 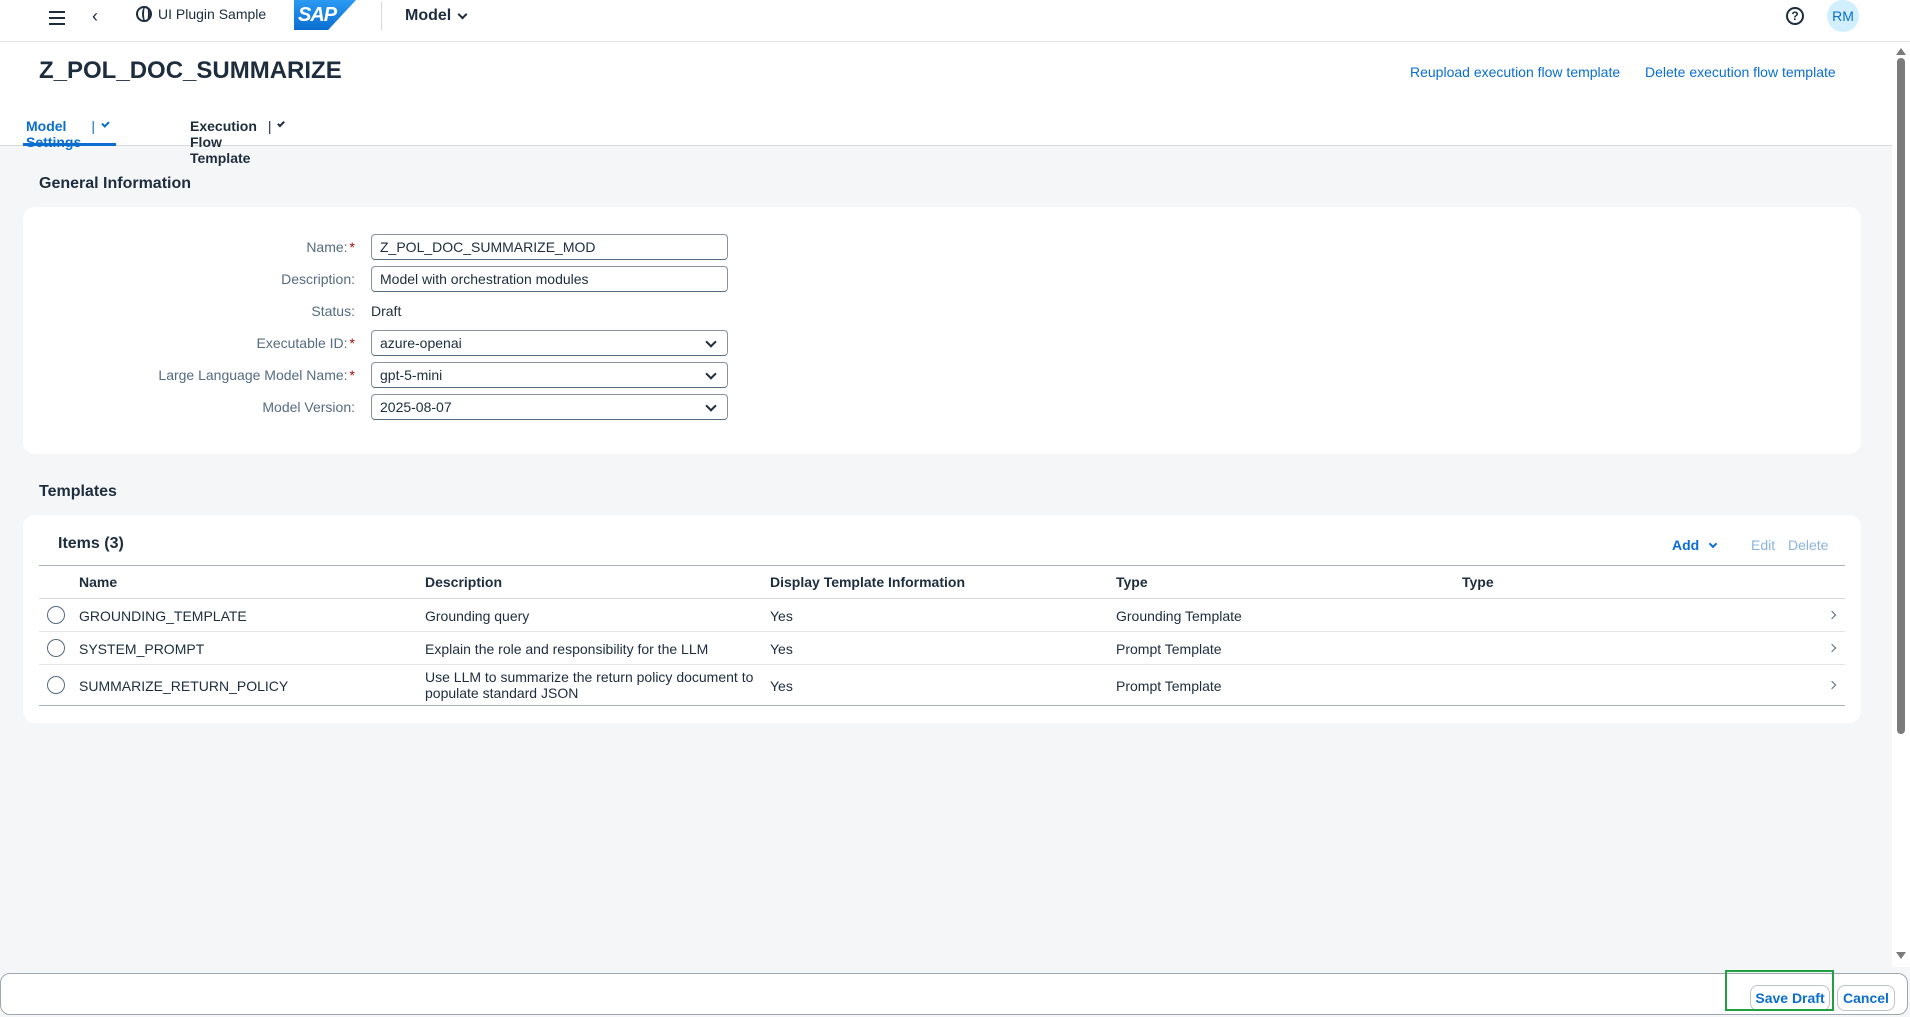 What do you see at coordinates (1478, 582) in the screenshot?
I see `column-header-type-2: Type` at bounding box center [1478, 582].